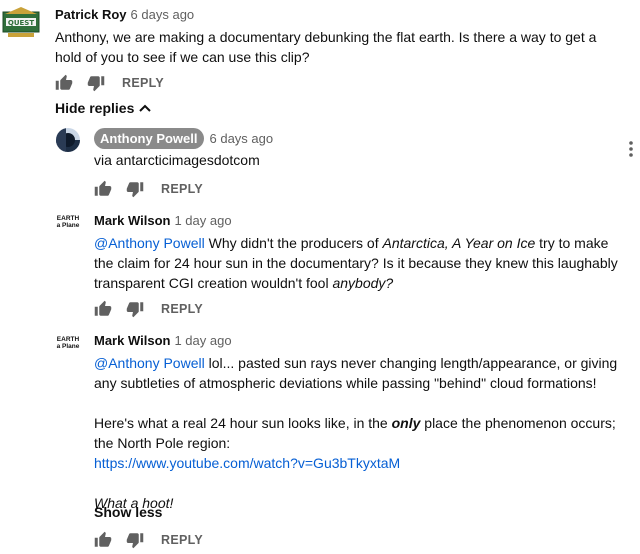 Image resolution: width=640 pixels, height=554 pixels. I want to click on reply-text: via antarcticimagesdotcom, so click(177, 160).